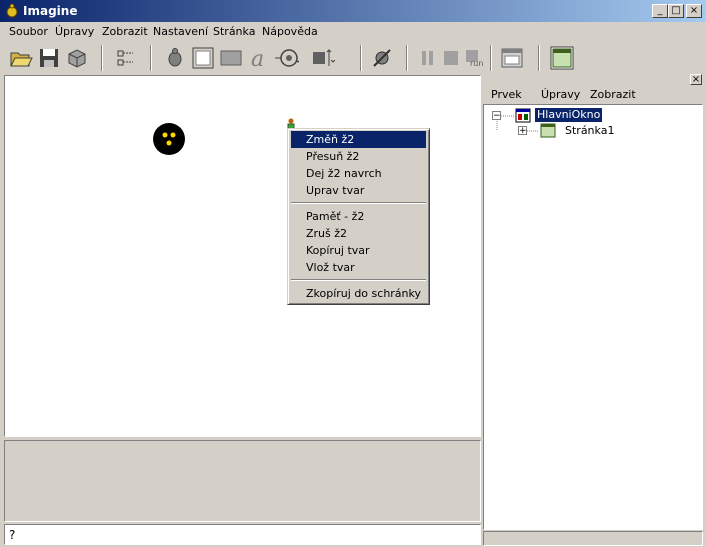 This screenshot has width=706, height=547. I want to click on run-label: run, so click(477, 63).